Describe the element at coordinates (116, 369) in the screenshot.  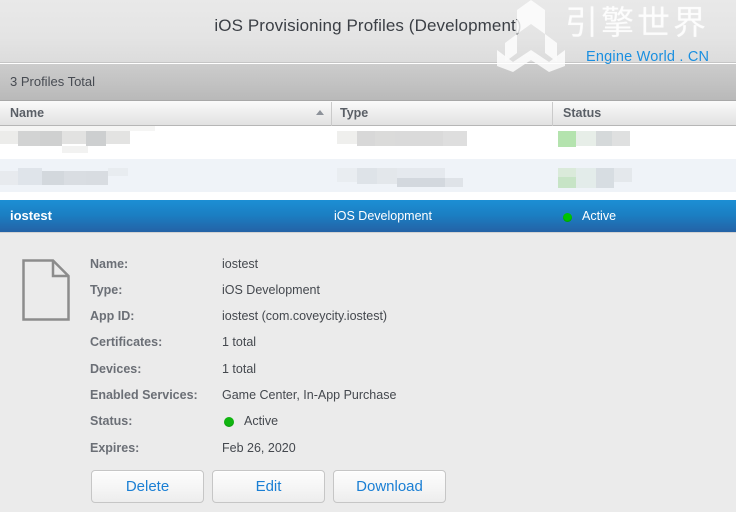
I see `field-label-devices: Devices:` at that location.